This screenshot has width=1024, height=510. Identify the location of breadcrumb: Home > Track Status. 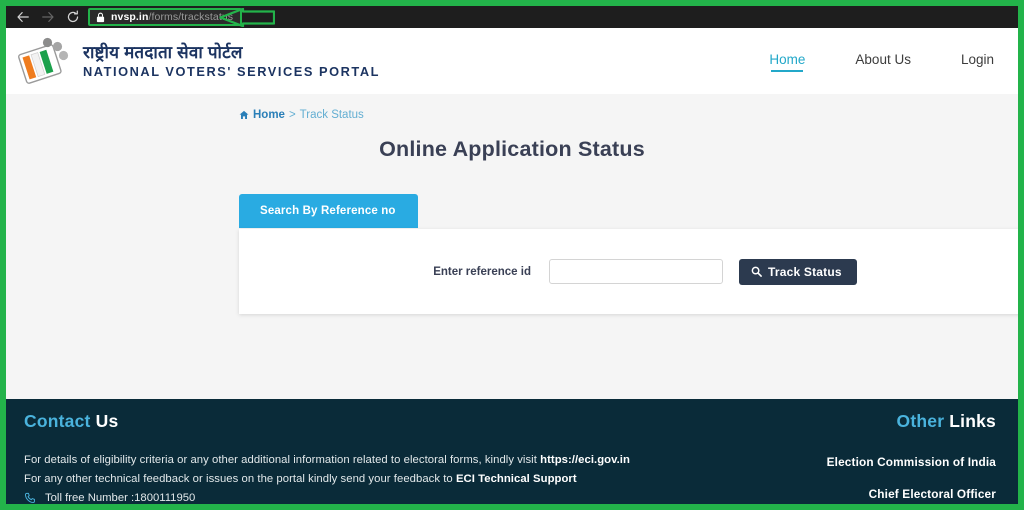
(301, 115).